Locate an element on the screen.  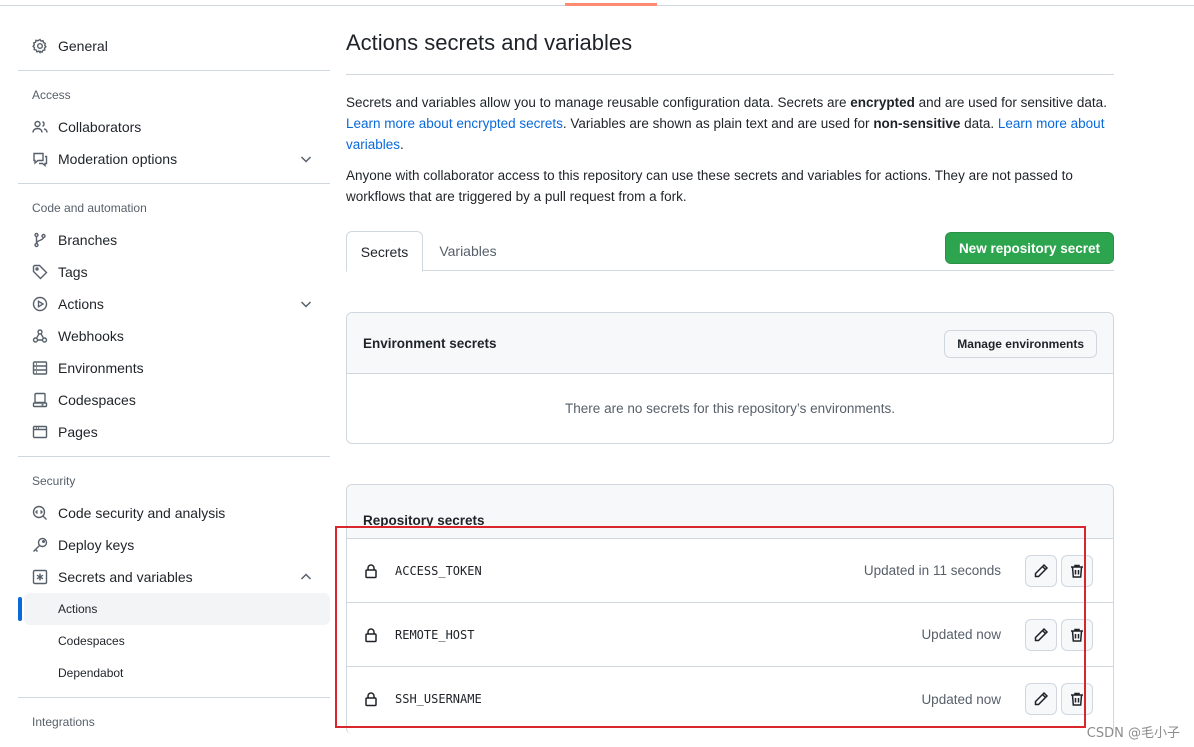
desc-text: data. is located at coordinates (979, 123).